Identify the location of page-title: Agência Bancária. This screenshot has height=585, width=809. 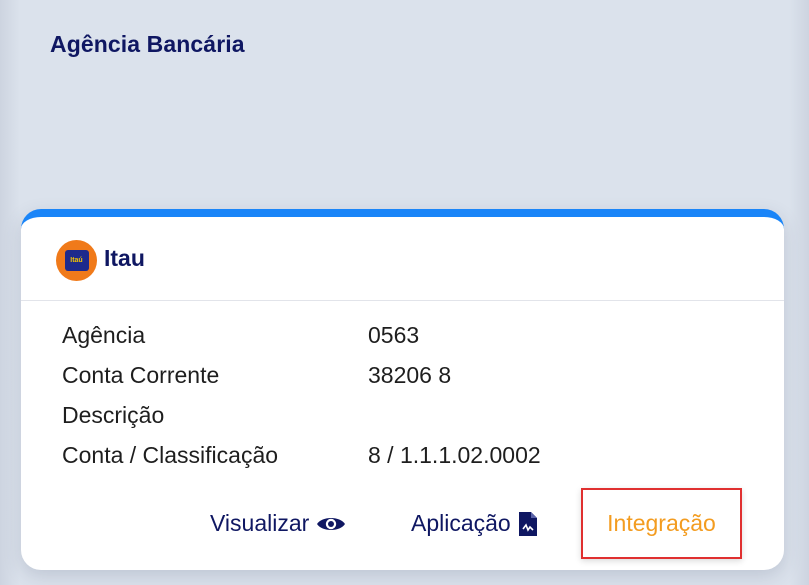
(147, 44).